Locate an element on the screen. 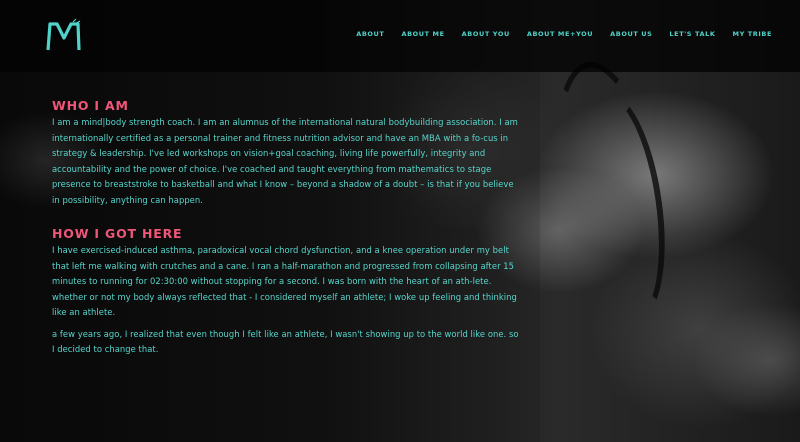 This screenshot has height=442, width=800. nav-lets-talk: LET'S TALK is located at coordinates (692, 34).